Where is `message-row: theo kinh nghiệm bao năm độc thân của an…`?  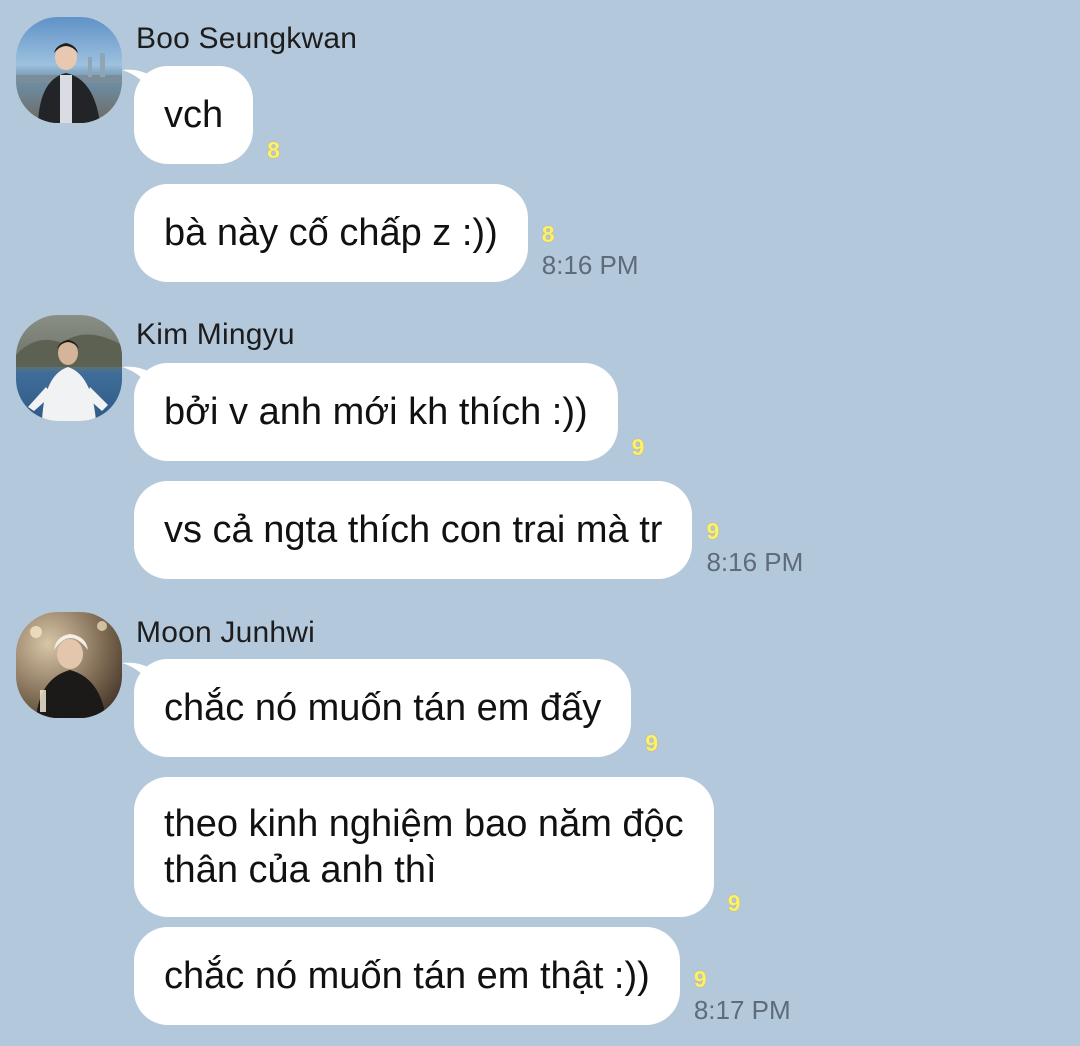 message-row: theo kinh nghiệm bao năm độc thân của an… is located at coordinates (437, 847).